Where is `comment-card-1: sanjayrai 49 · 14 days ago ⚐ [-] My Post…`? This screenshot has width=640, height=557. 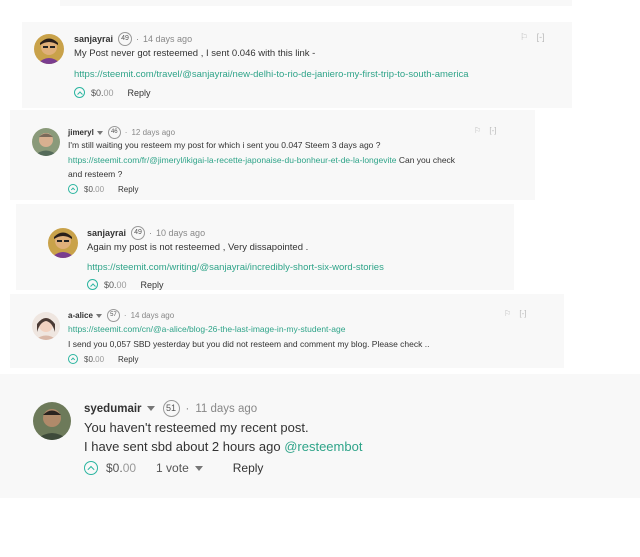 comment-card-1: sanjayrai 49 · 14 days ago ⚐ [-] My Post… is located at coordinates (297, 65).